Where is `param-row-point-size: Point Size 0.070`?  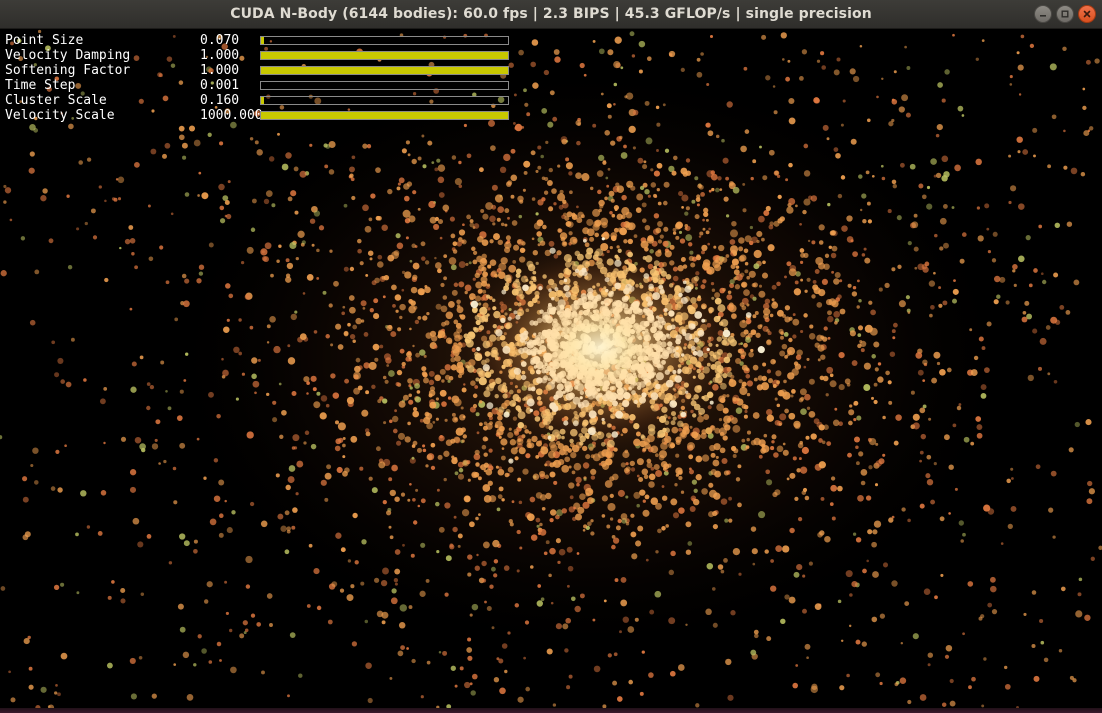 param-row-point-size: Point Size 0.070 is located at coordinates (260, 40).